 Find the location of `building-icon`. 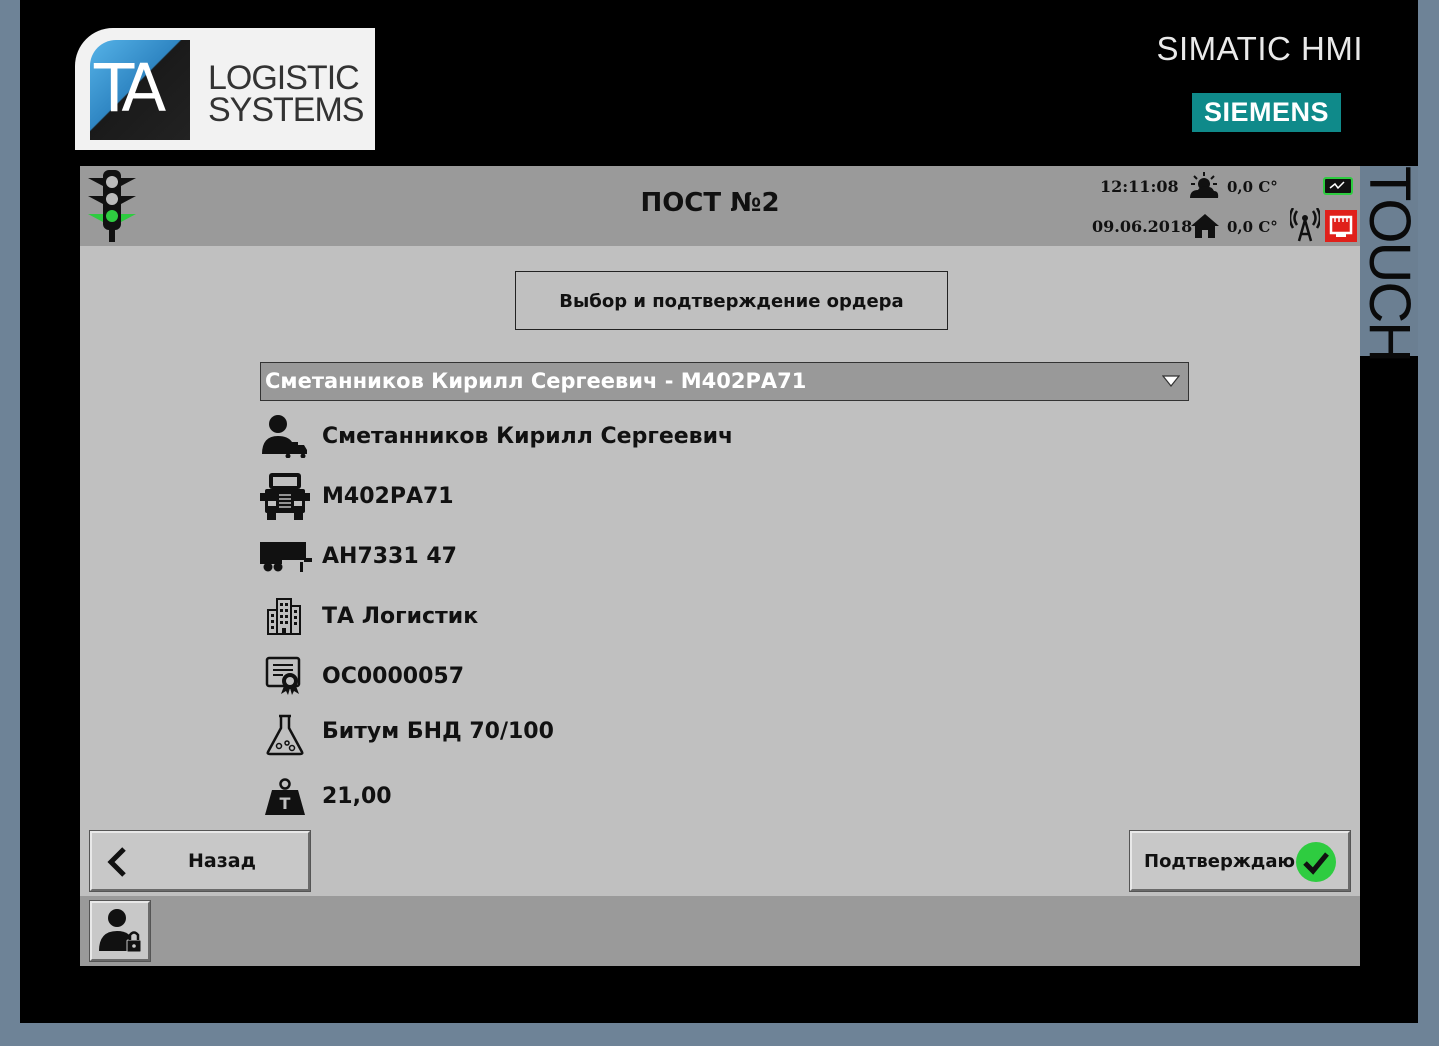

building-icon is located at coordinates (284, 616).